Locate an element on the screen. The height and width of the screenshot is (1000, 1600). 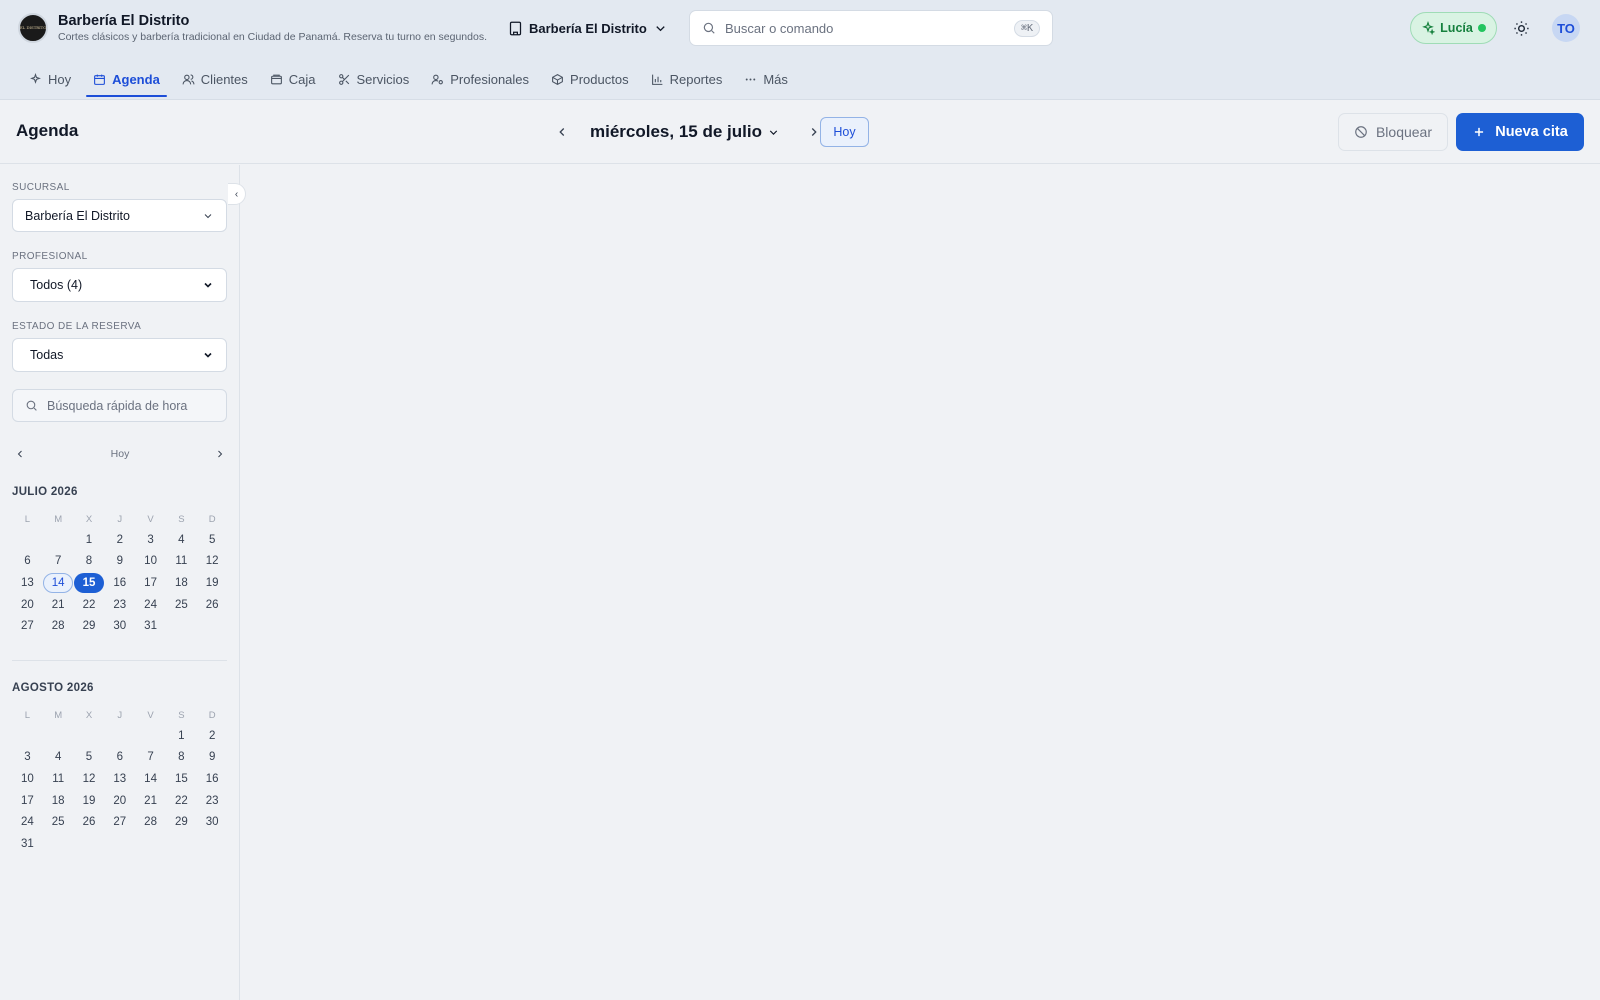
status-select: Todas is located at coordinates (119, 355).